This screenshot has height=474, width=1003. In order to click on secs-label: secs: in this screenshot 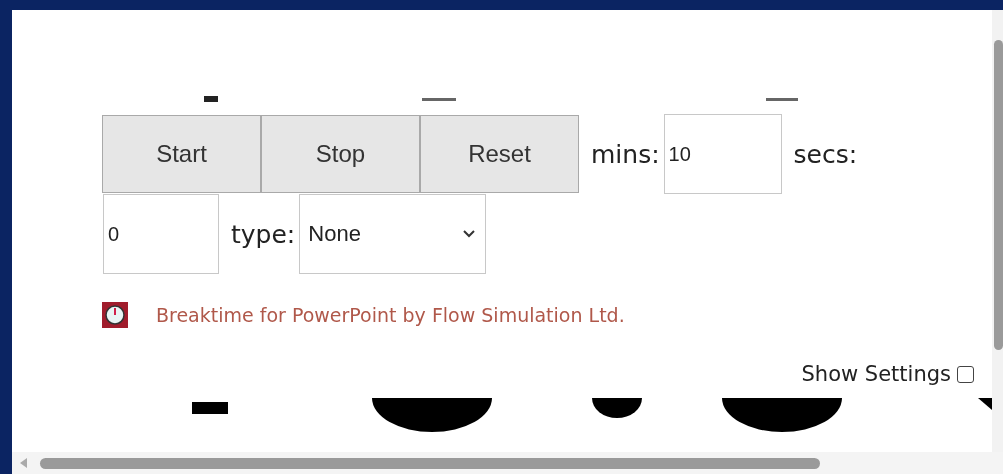, I will do `click(825, 154)`.